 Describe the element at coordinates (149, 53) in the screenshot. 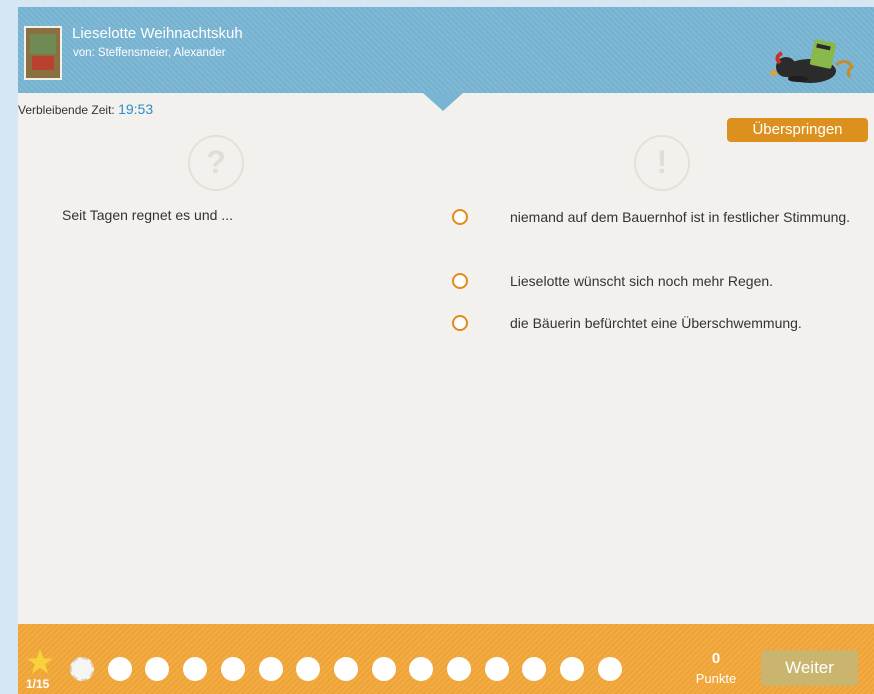

I see `book-author: von: Steffensmeier, Alexander` at that location.